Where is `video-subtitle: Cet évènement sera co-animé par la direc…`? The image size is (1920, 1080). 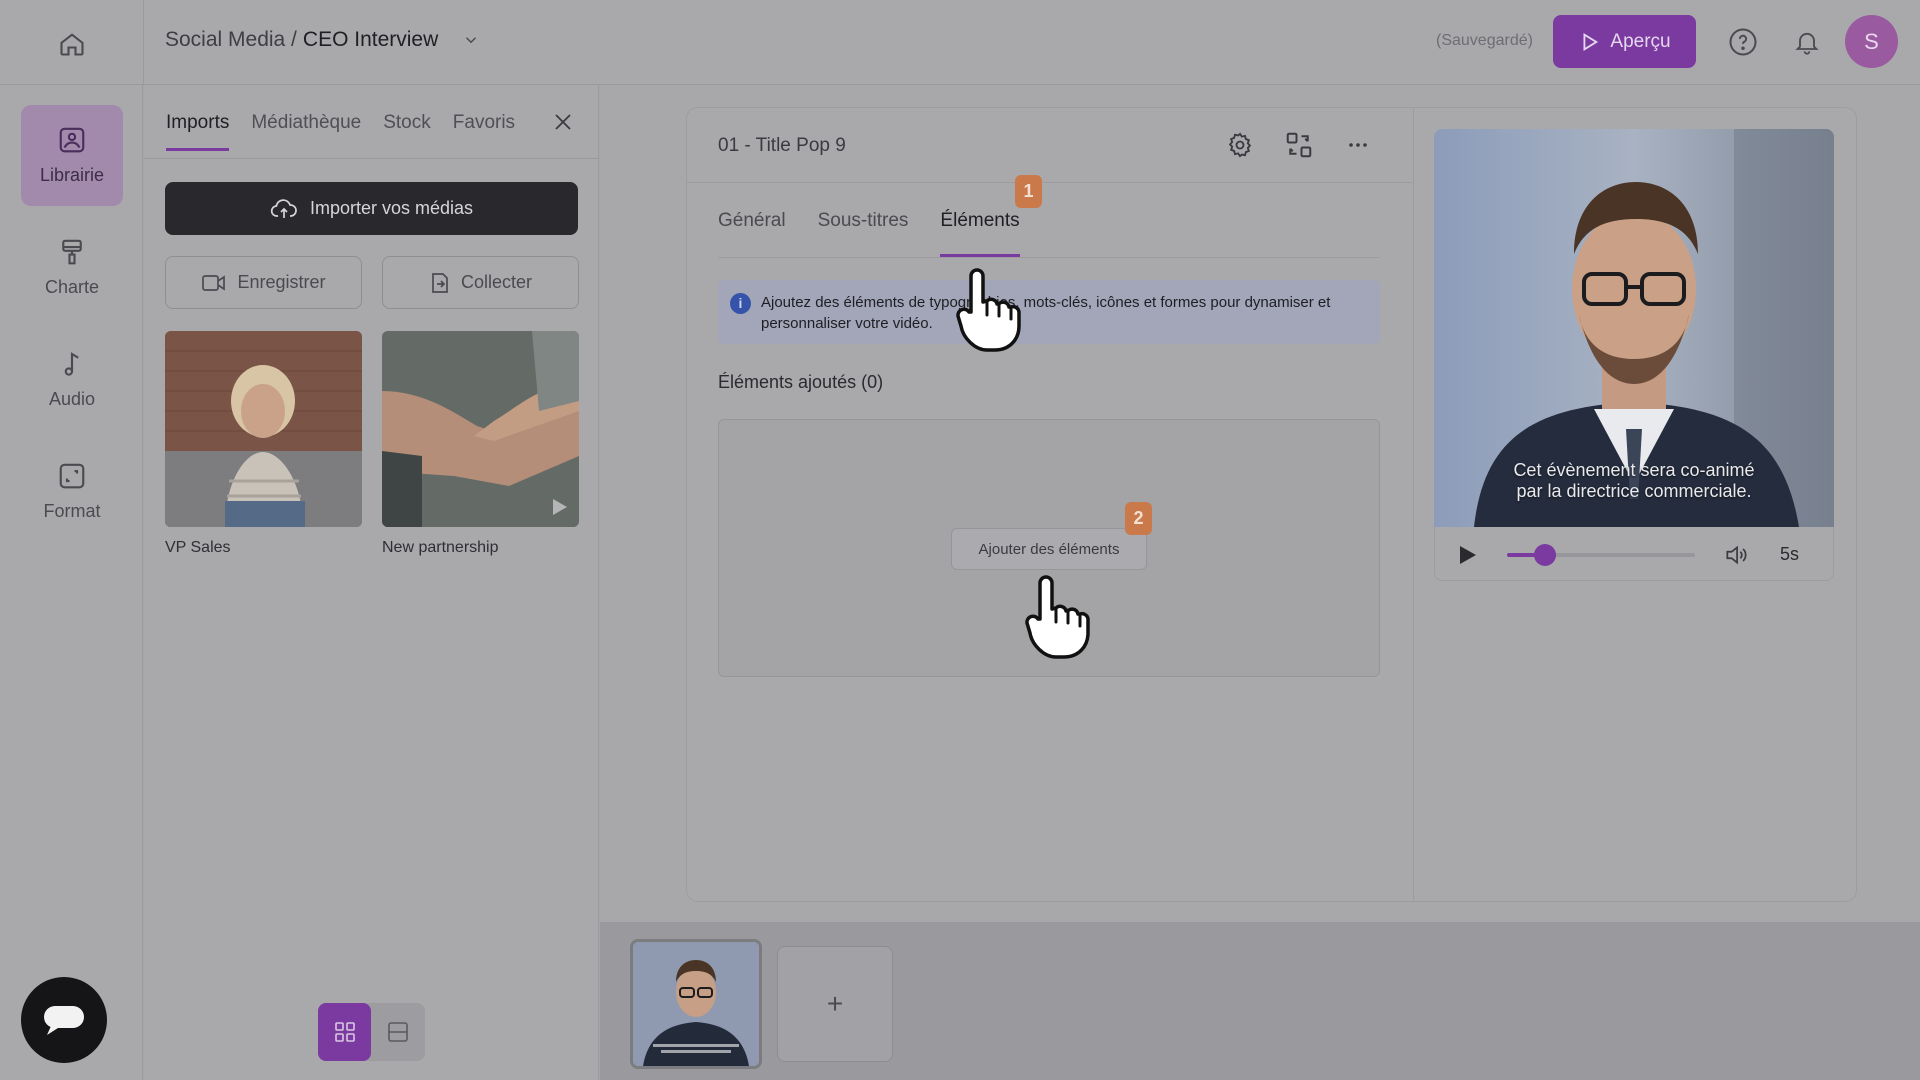 video-subtitle: Cet évènement sera co-animé par la direc… is located at coordinates (1634, 481).